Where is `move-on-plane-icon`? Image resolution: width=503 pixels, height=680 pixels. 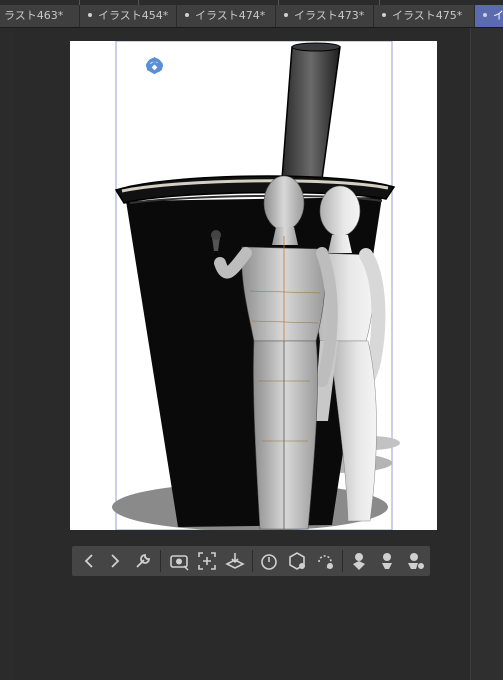
move-on-plane-icon is located at coordinates (154, 65).